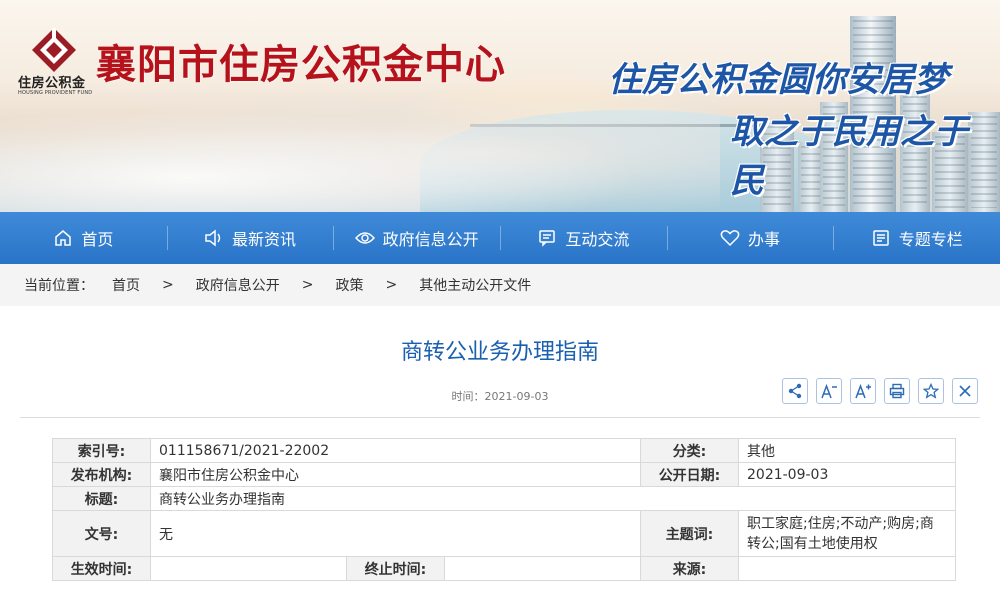  Describe the element at coordinates (360, 156) in the screenshot. I see `banner-clouds` at that location.